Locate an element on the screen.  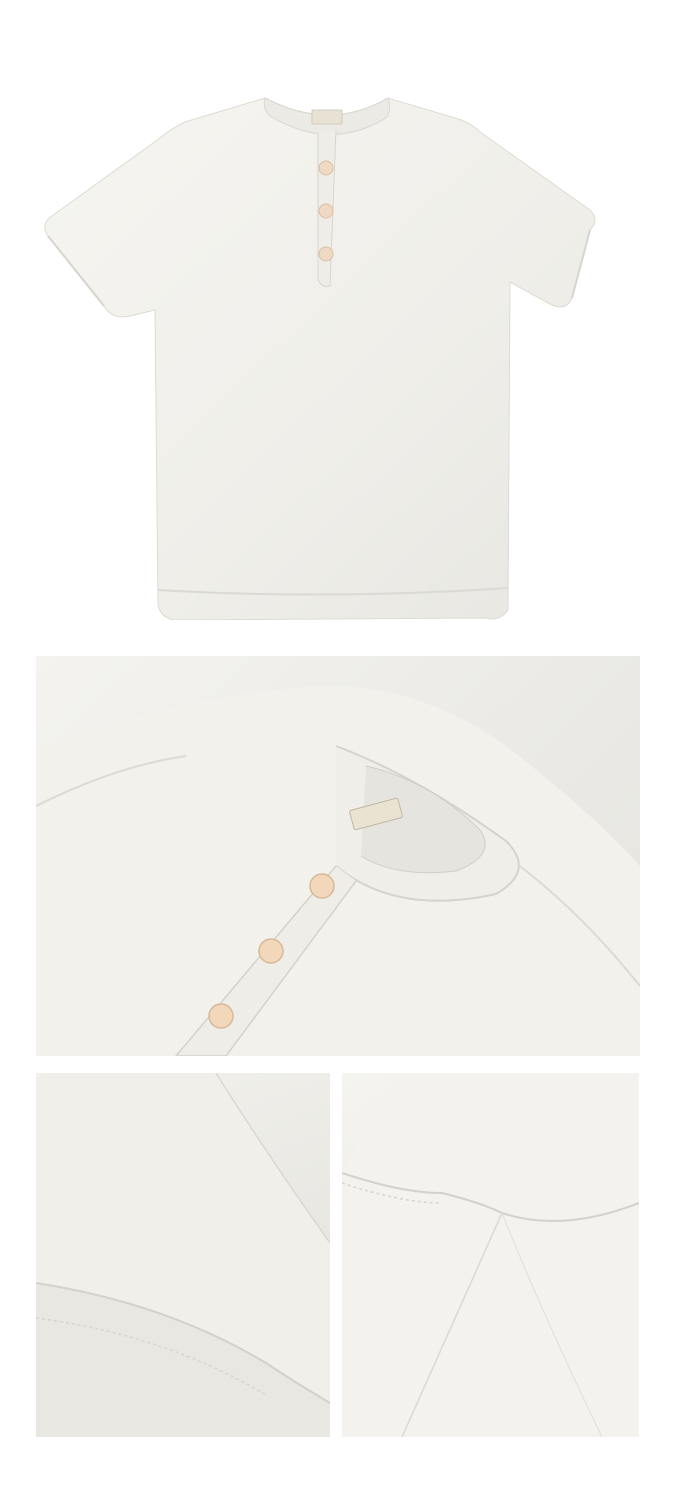
sleeve-hem-detail-photo is located at coordinates (183, 1255).